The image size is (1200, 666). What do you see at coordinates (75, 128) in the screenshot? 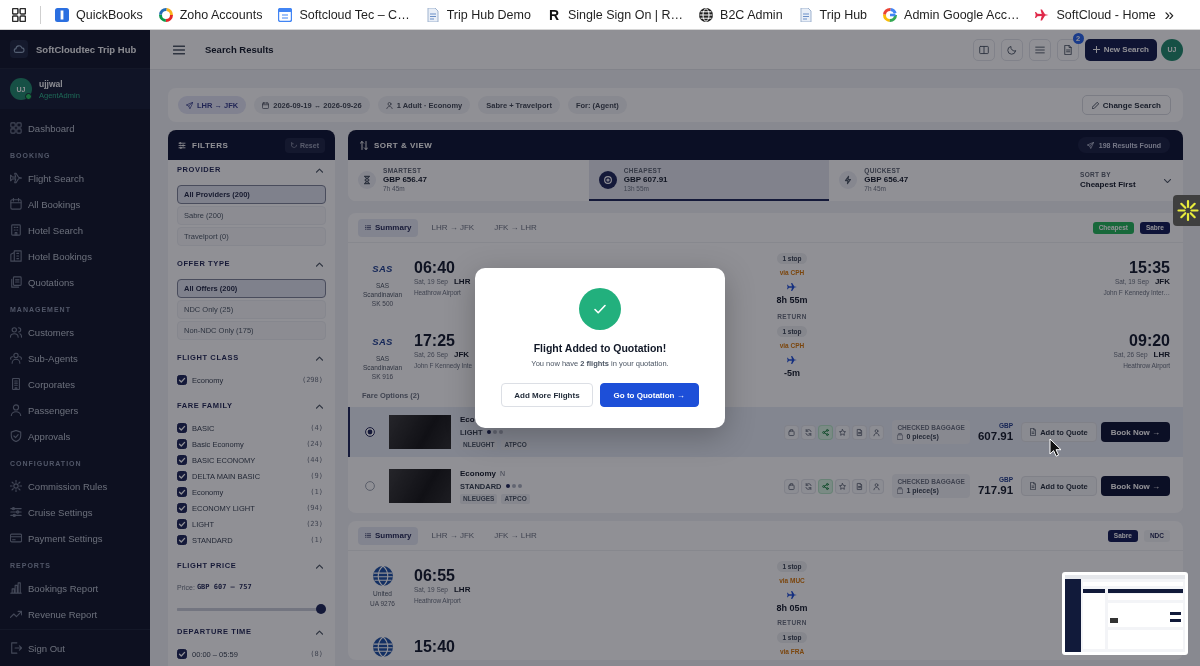
I see `nav-link: Dashboard` at bounding box center [75, 128].